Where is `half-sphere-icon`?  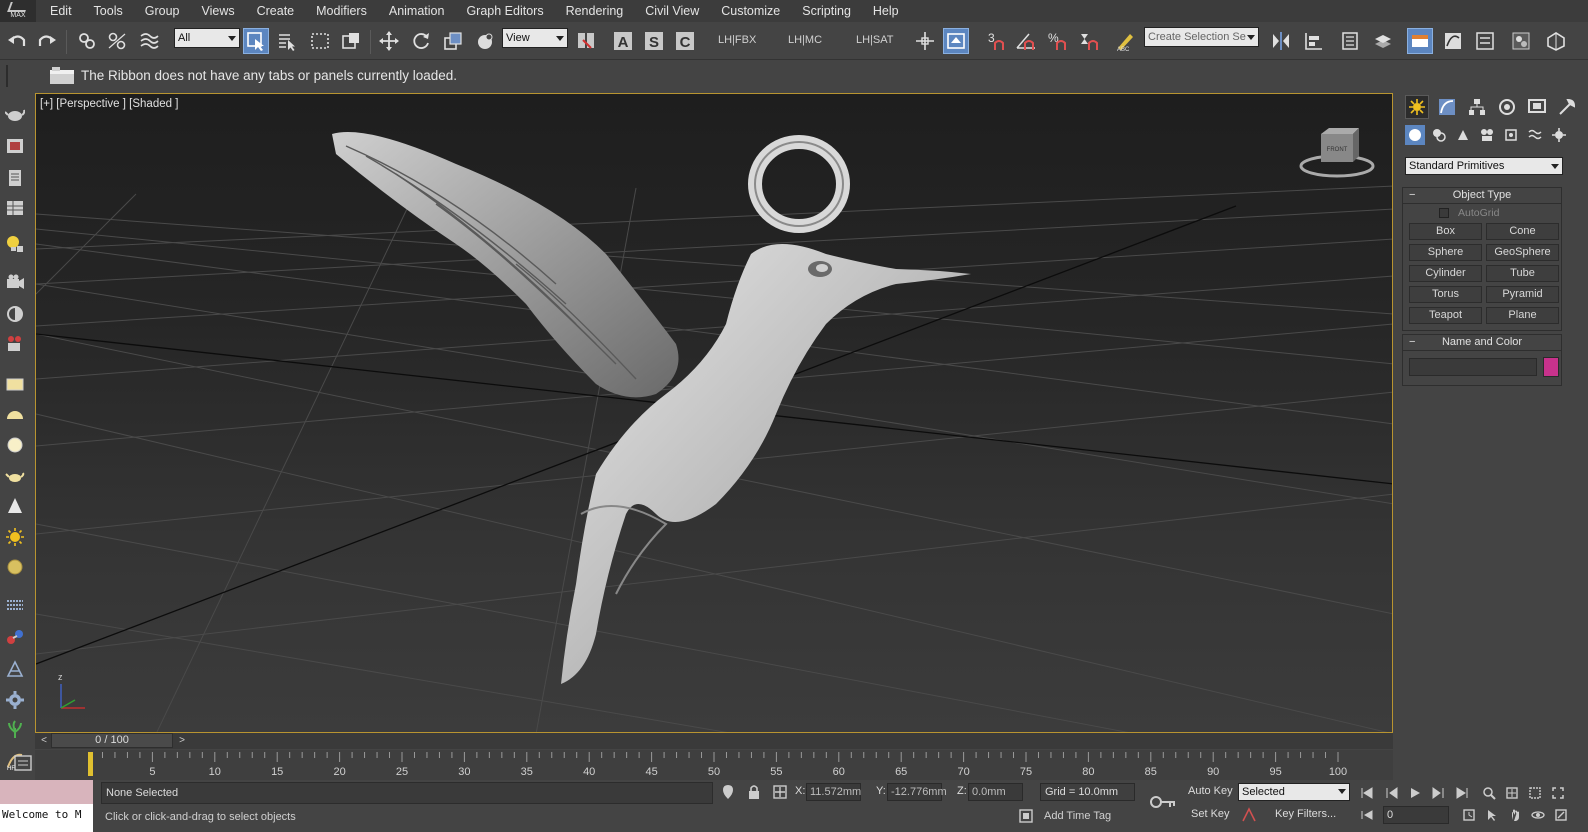 half-sphere-icon is located at coordinates (15, 314).